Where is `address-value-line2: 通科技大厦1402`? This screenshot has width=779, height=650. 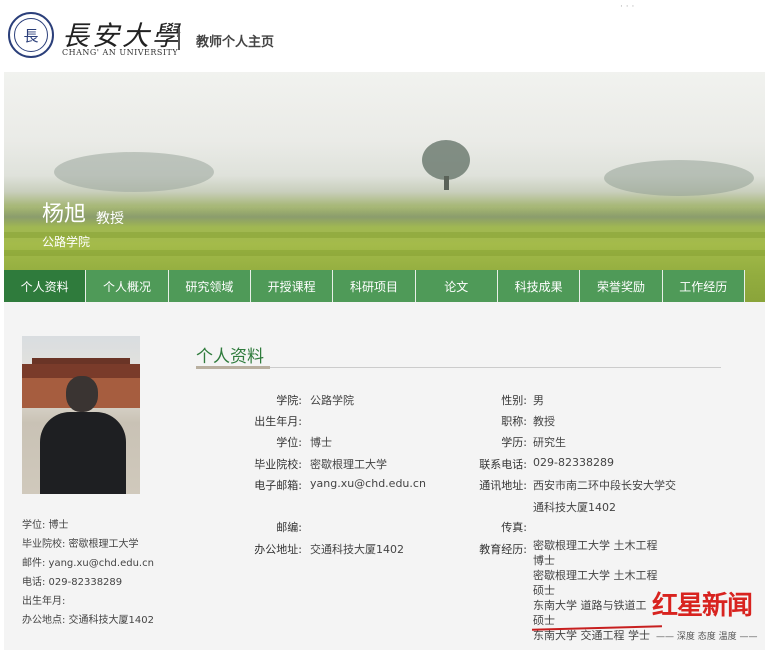
address-value-line2: 通科技大厦1402 is located at coordinates (574, 507).